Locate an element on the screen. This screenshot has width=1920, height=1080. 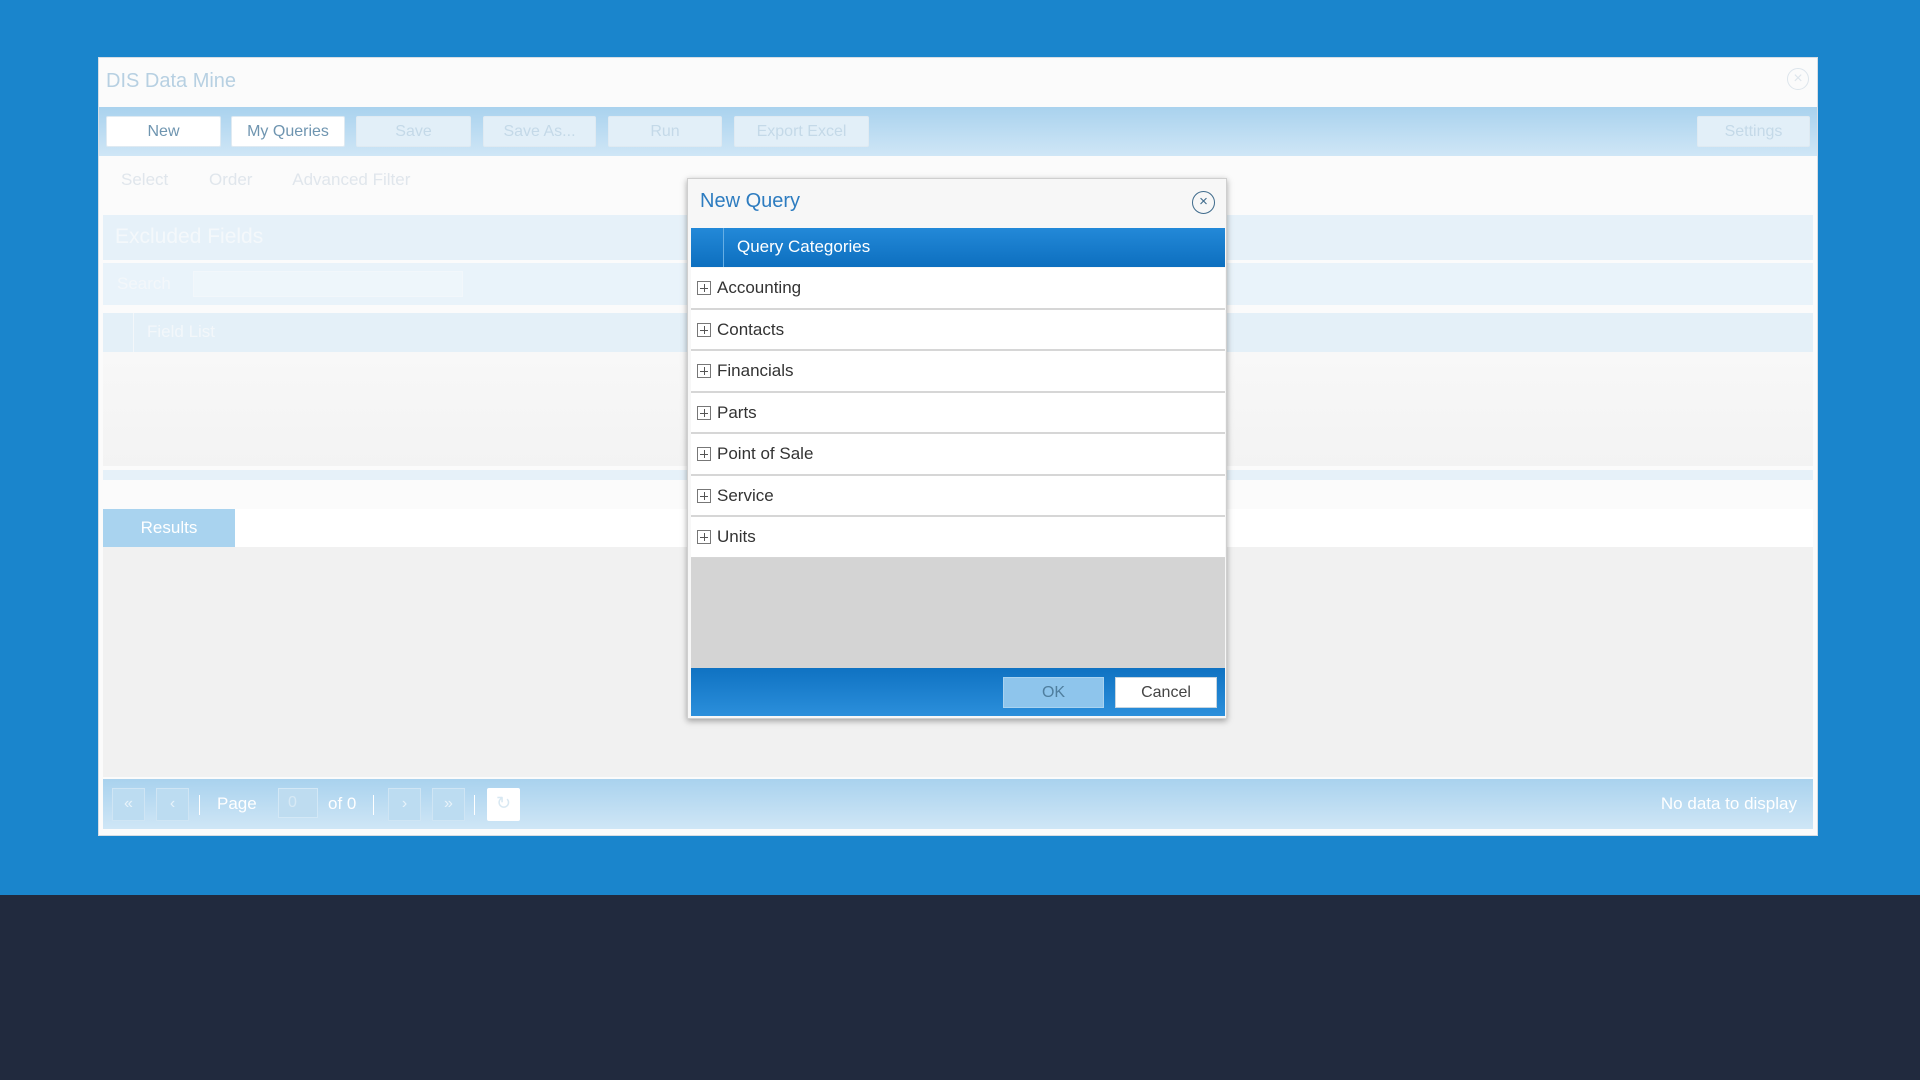
query-categories-title: Query Categories is located at coordinates (804, 246).